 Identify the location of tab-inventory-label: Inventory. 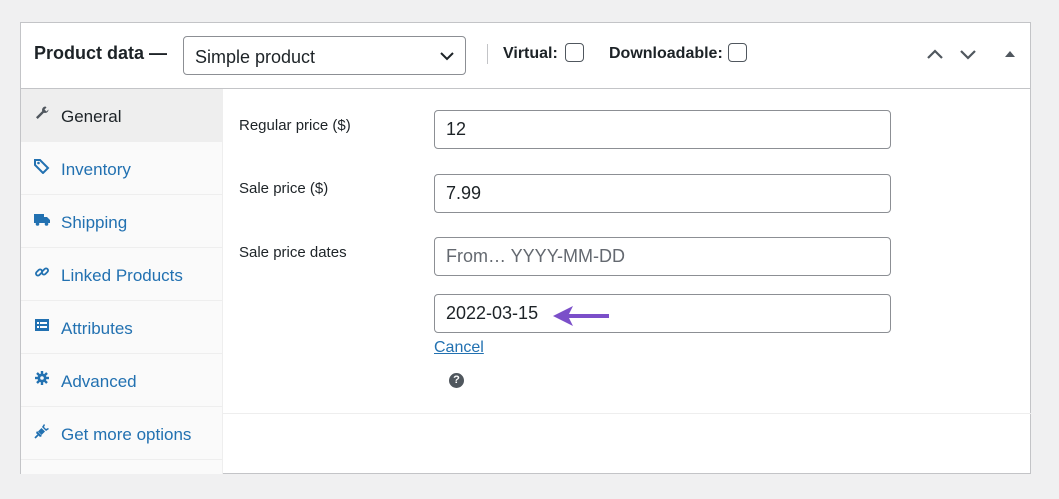
(96, 169).